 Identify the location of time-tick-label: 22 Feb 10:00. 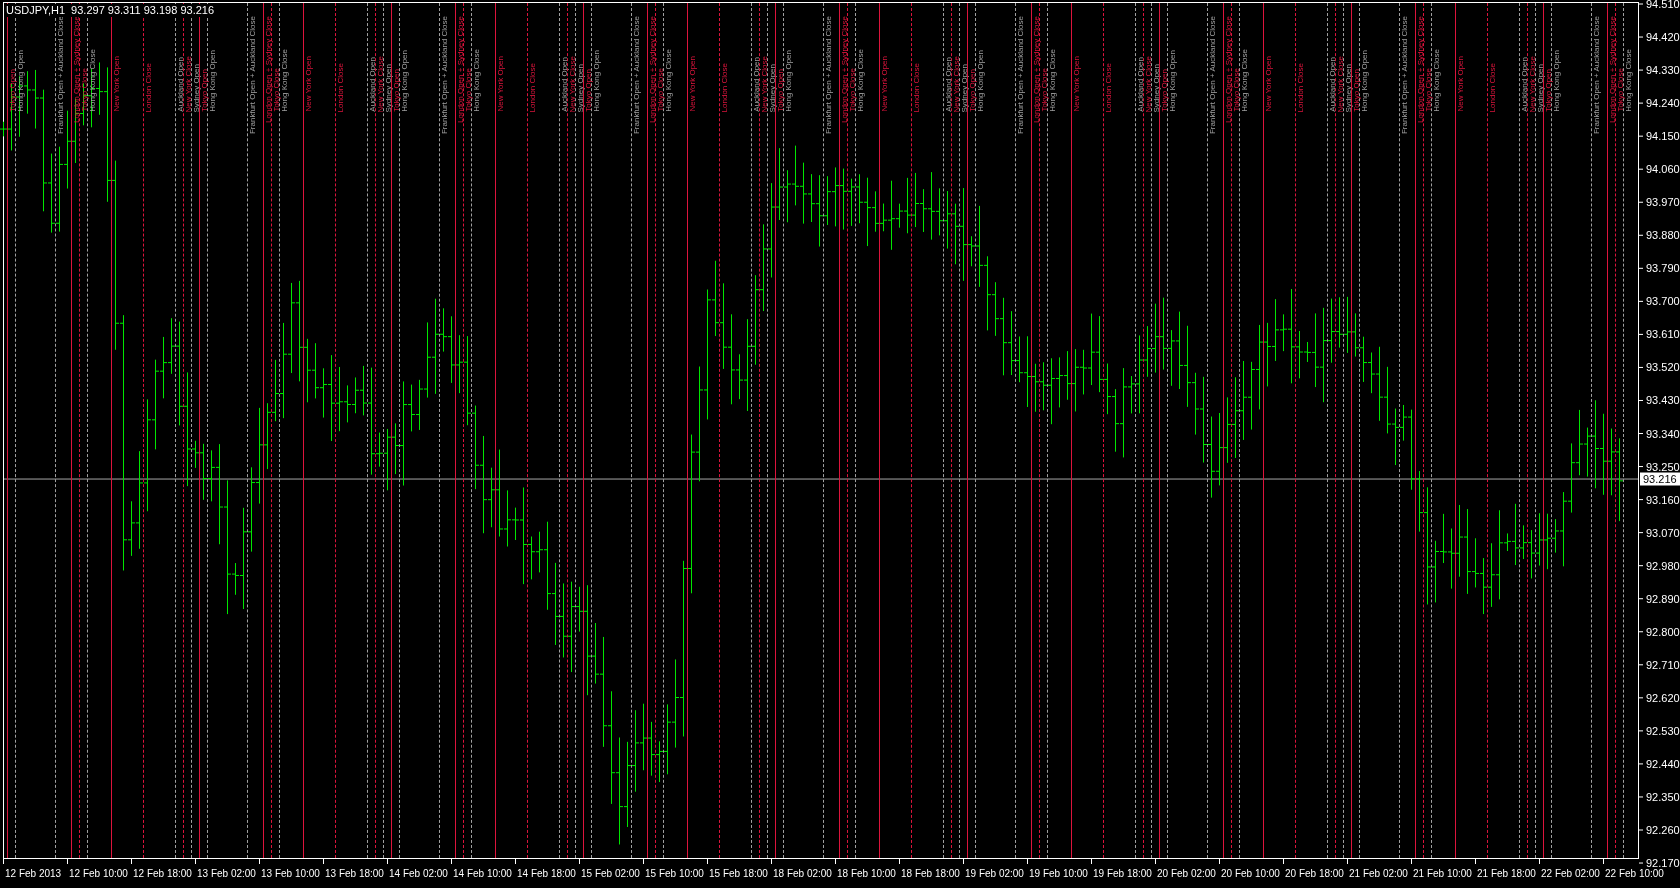
(1634, 873).